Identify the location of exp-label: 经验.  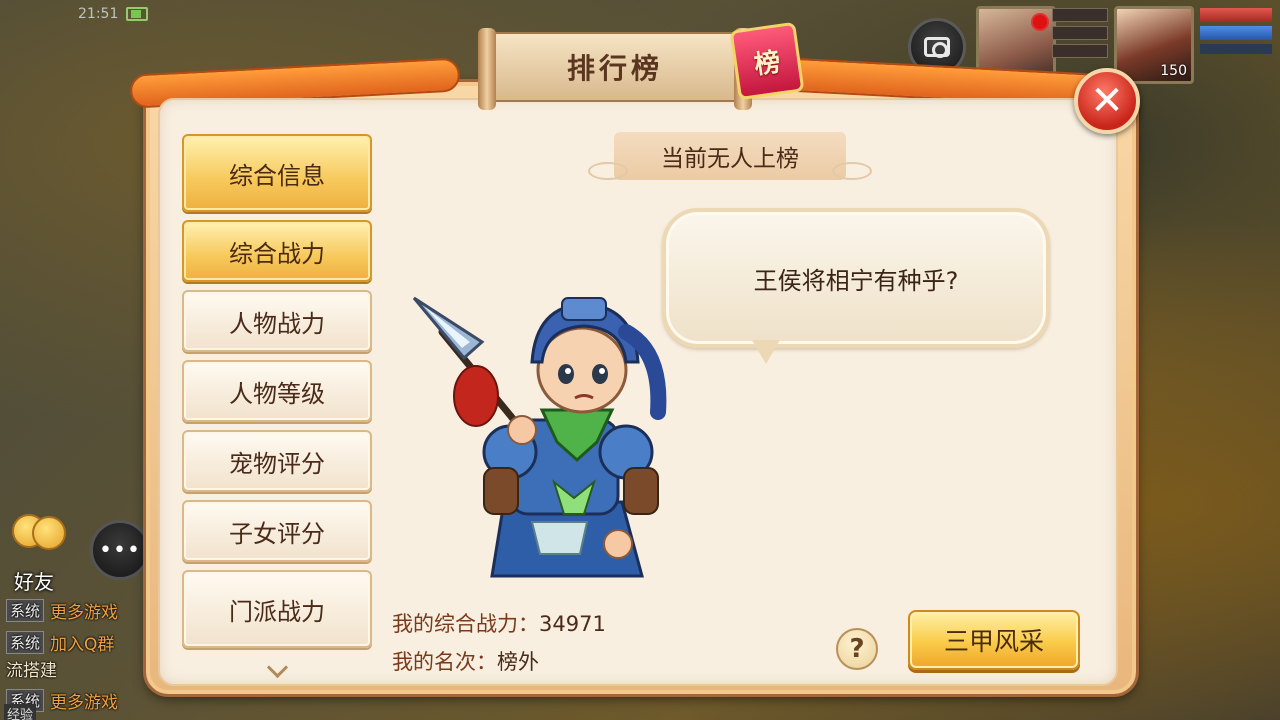
(20, 712).